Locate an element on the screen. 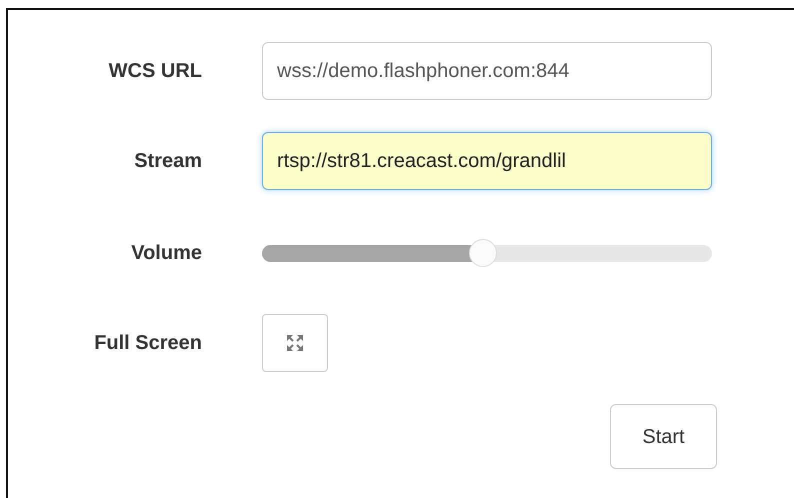  input-field: wss://demo.flashphoner.com:844 is located at coordinates (487, 71).